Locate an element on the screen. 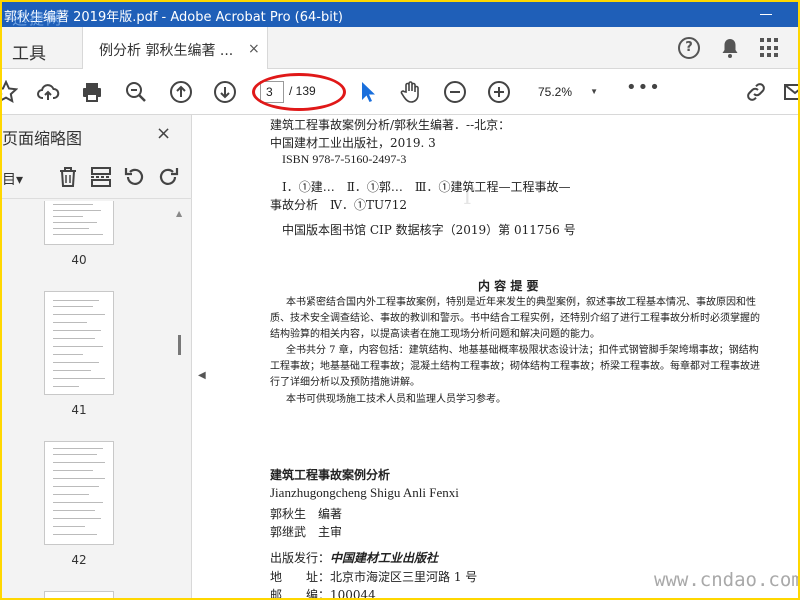 Image resolution: width=800 pixels, height=600 pixels. thumbnail-label: 42 is located at coordinates (79, 560).